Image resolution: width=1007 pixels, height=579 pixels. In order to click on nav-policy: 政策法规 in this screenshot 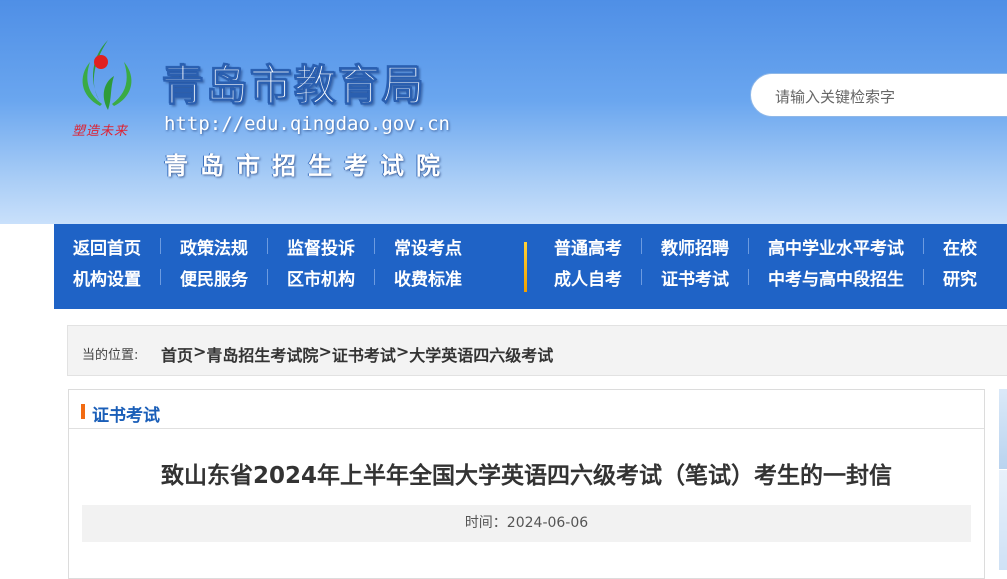, I will do `click(214, 246)`.